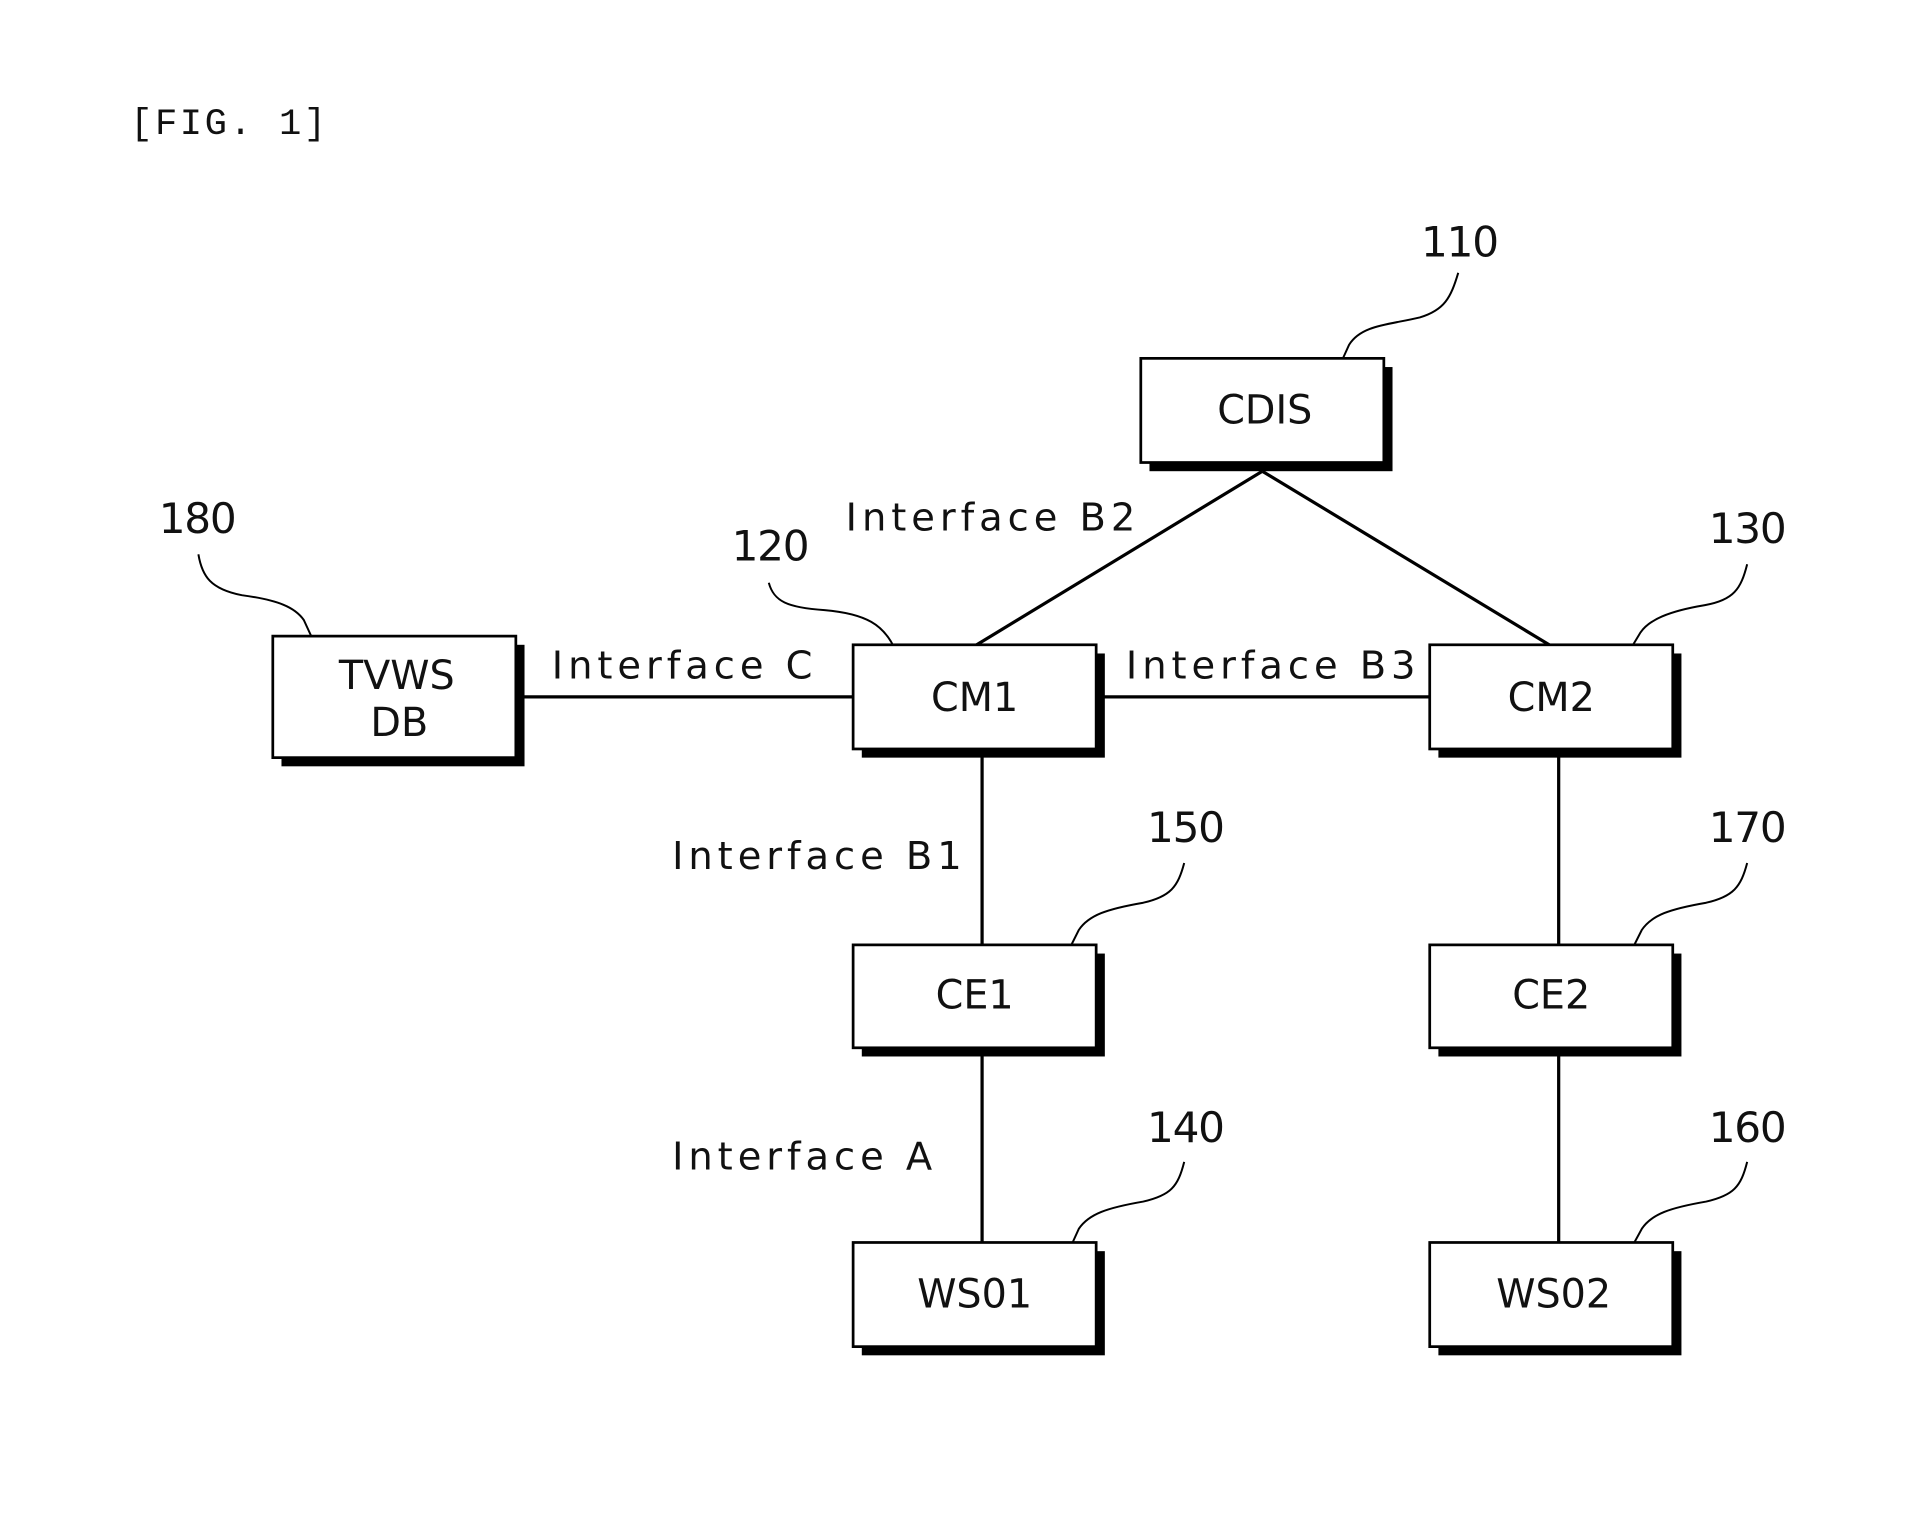  Describe the element at coordinates (819, 856) in the screenshot. I see `edge-label-interface-b1: Interface B1` at that location.